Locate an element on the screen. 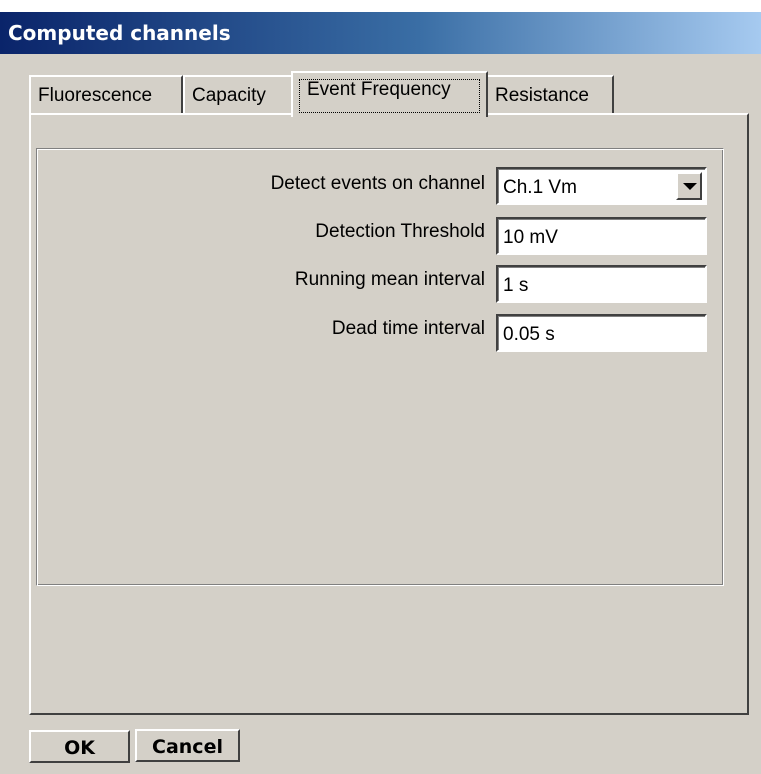  chevron-down-icon is located at coordinates (690, 186).